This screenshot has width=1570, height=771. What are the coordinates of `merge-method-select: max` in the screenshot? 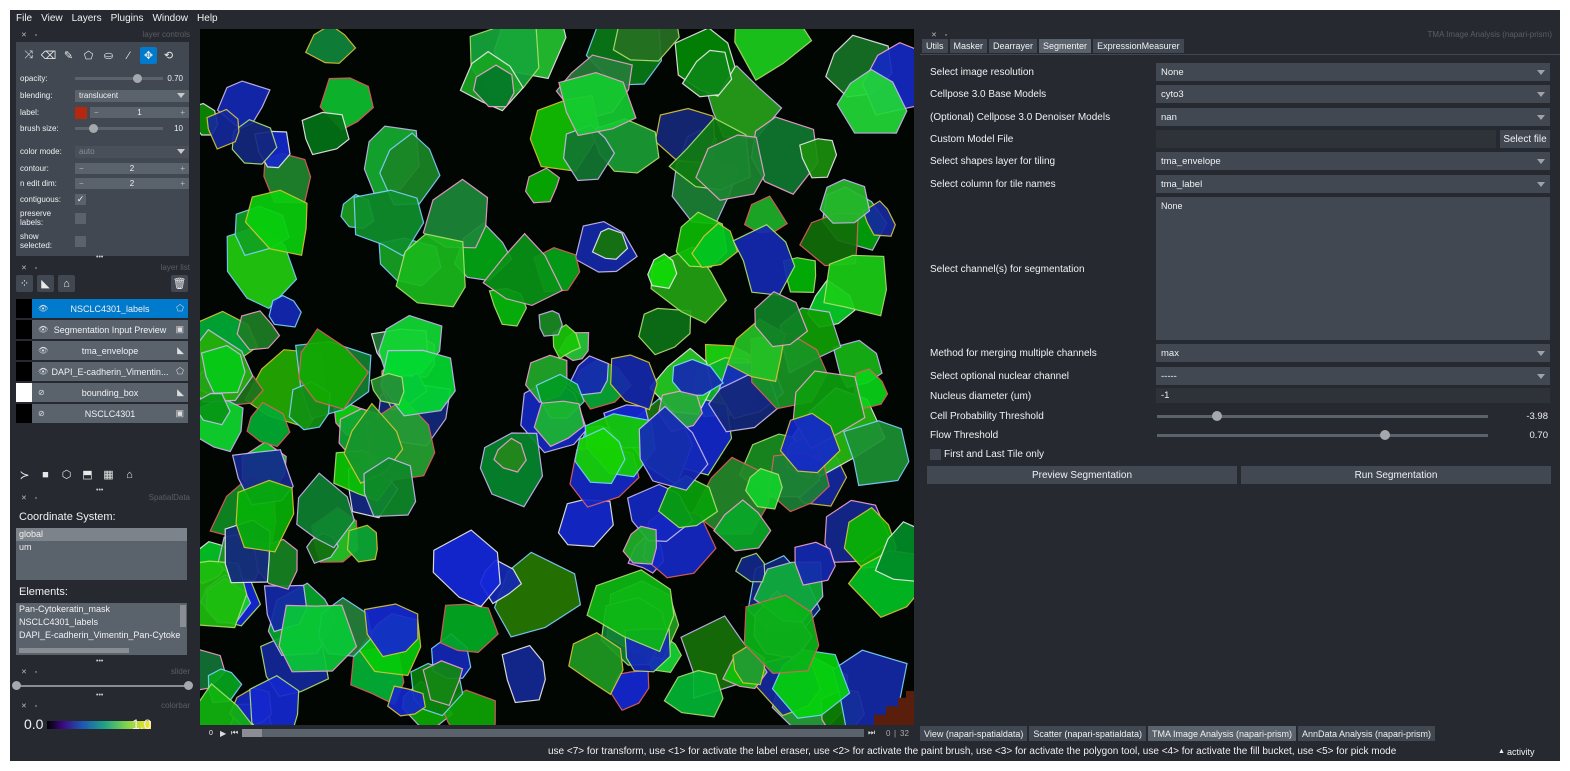 It's located at (1353, 353).